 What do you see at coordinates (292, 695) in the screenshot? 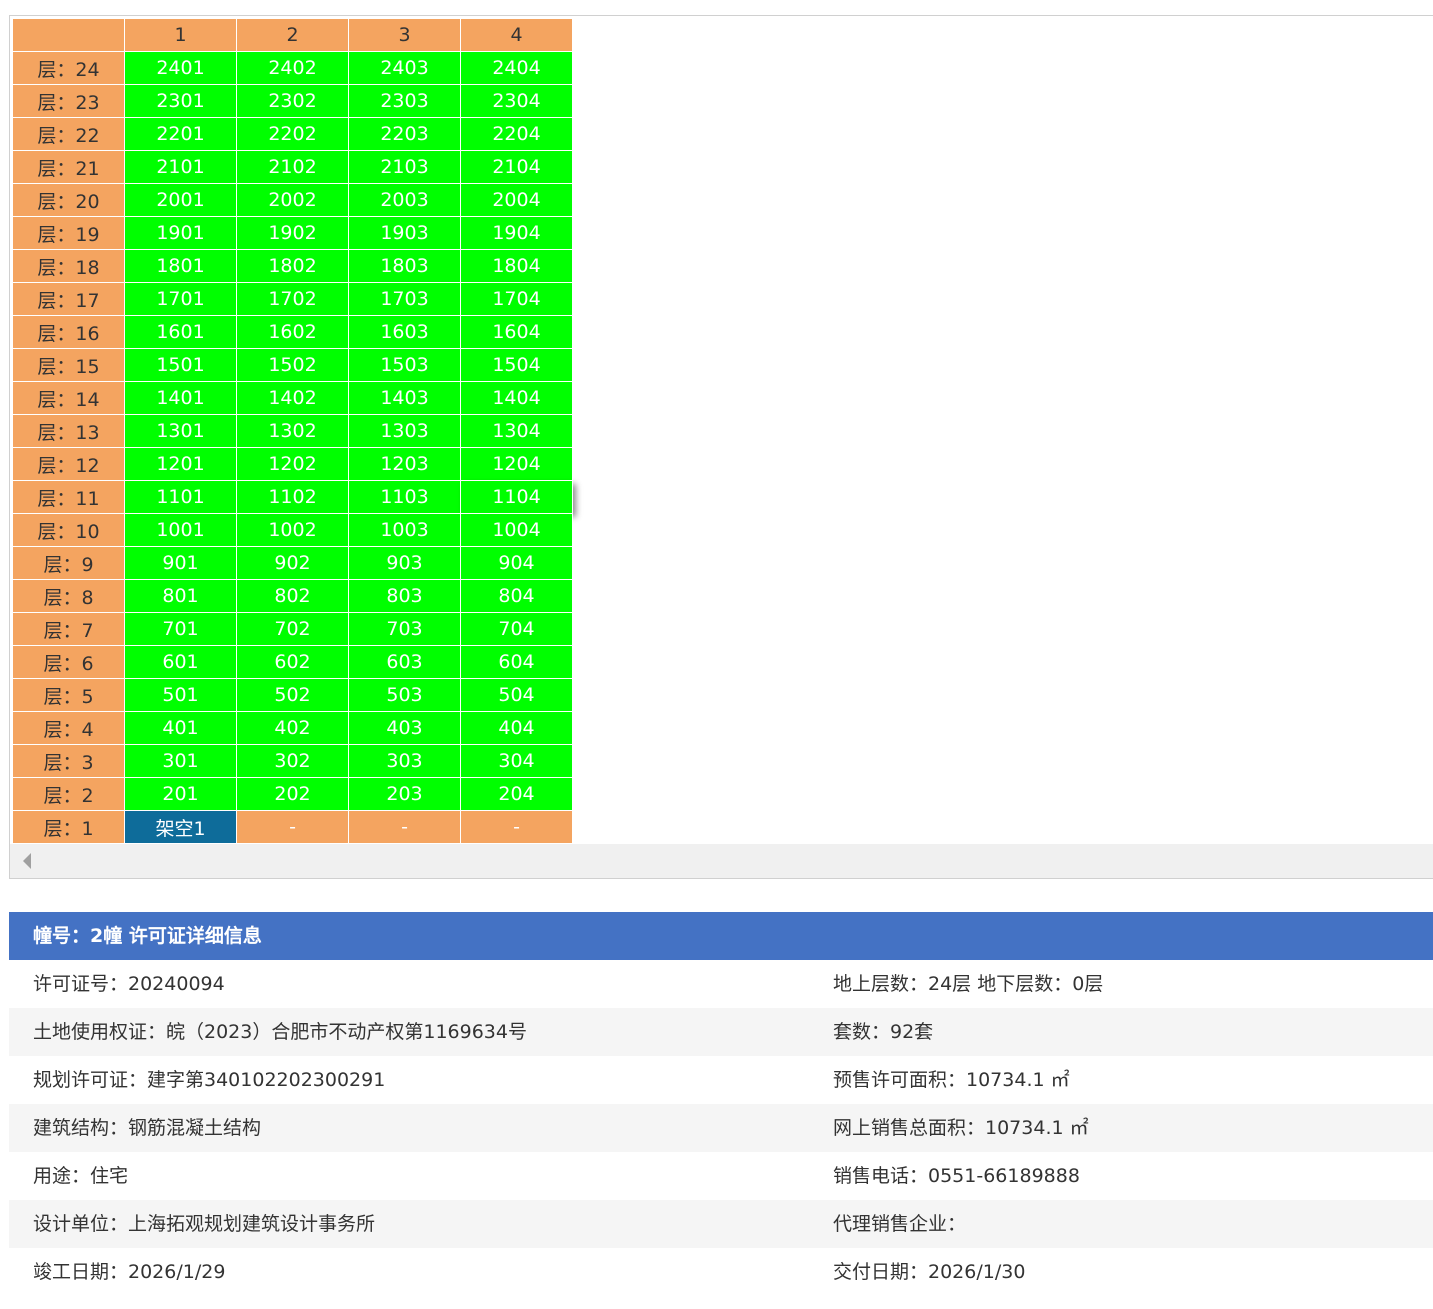
I see `unit-cell-502: 502` at bounding box center [292, 695].